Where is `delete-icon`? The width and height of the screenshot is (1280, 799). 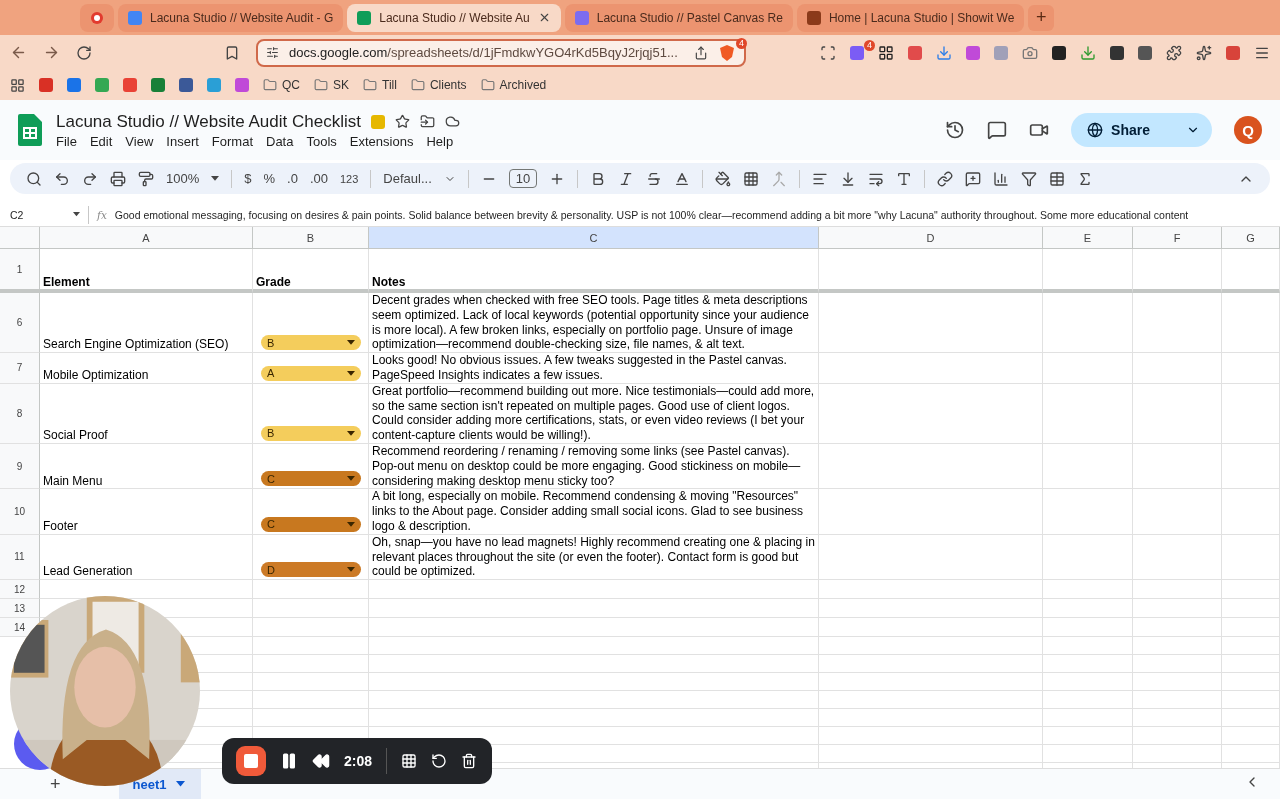
delete-icon is located at coordinates (469, 761).